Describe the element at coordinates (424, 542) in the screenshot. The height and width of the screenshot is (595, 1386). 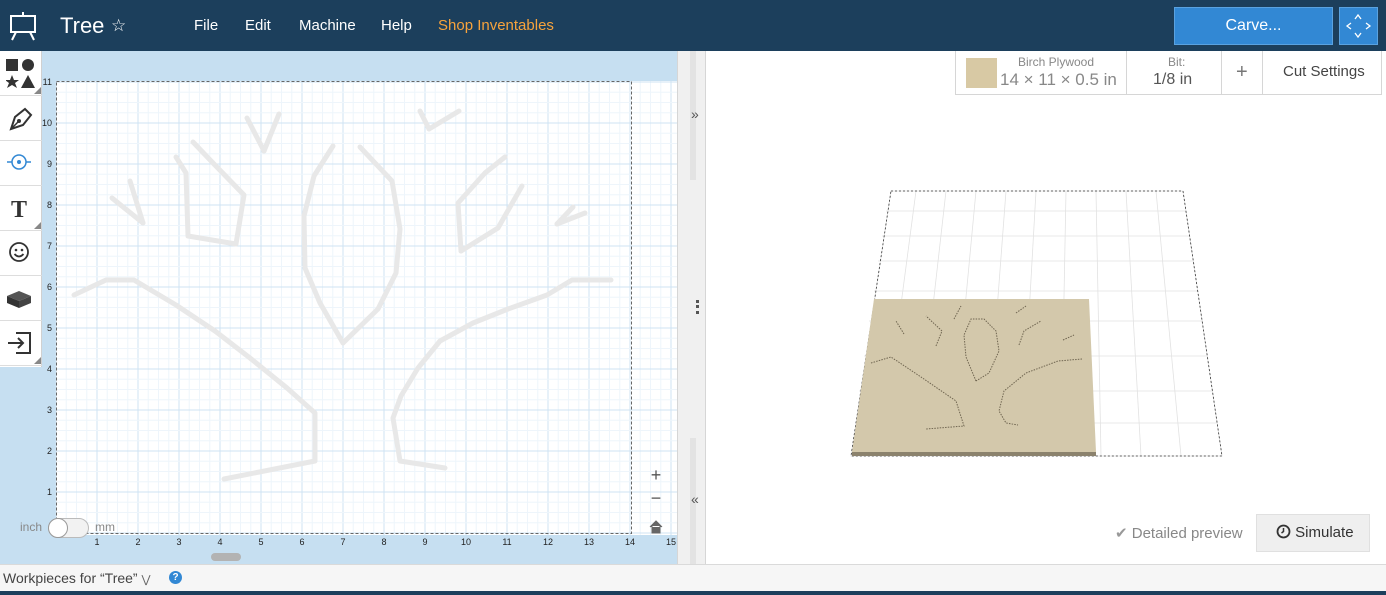
I see `x-tick-label: 9` at that location.